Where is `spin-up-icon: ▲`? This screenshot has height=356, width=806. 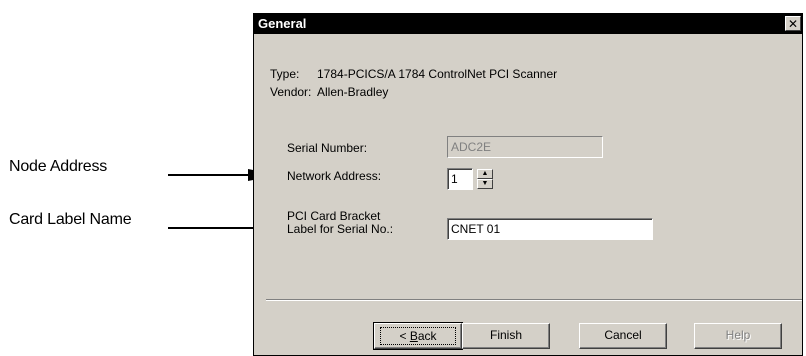 spin-up-icon: ▲ is located at coordinates (485, 174).